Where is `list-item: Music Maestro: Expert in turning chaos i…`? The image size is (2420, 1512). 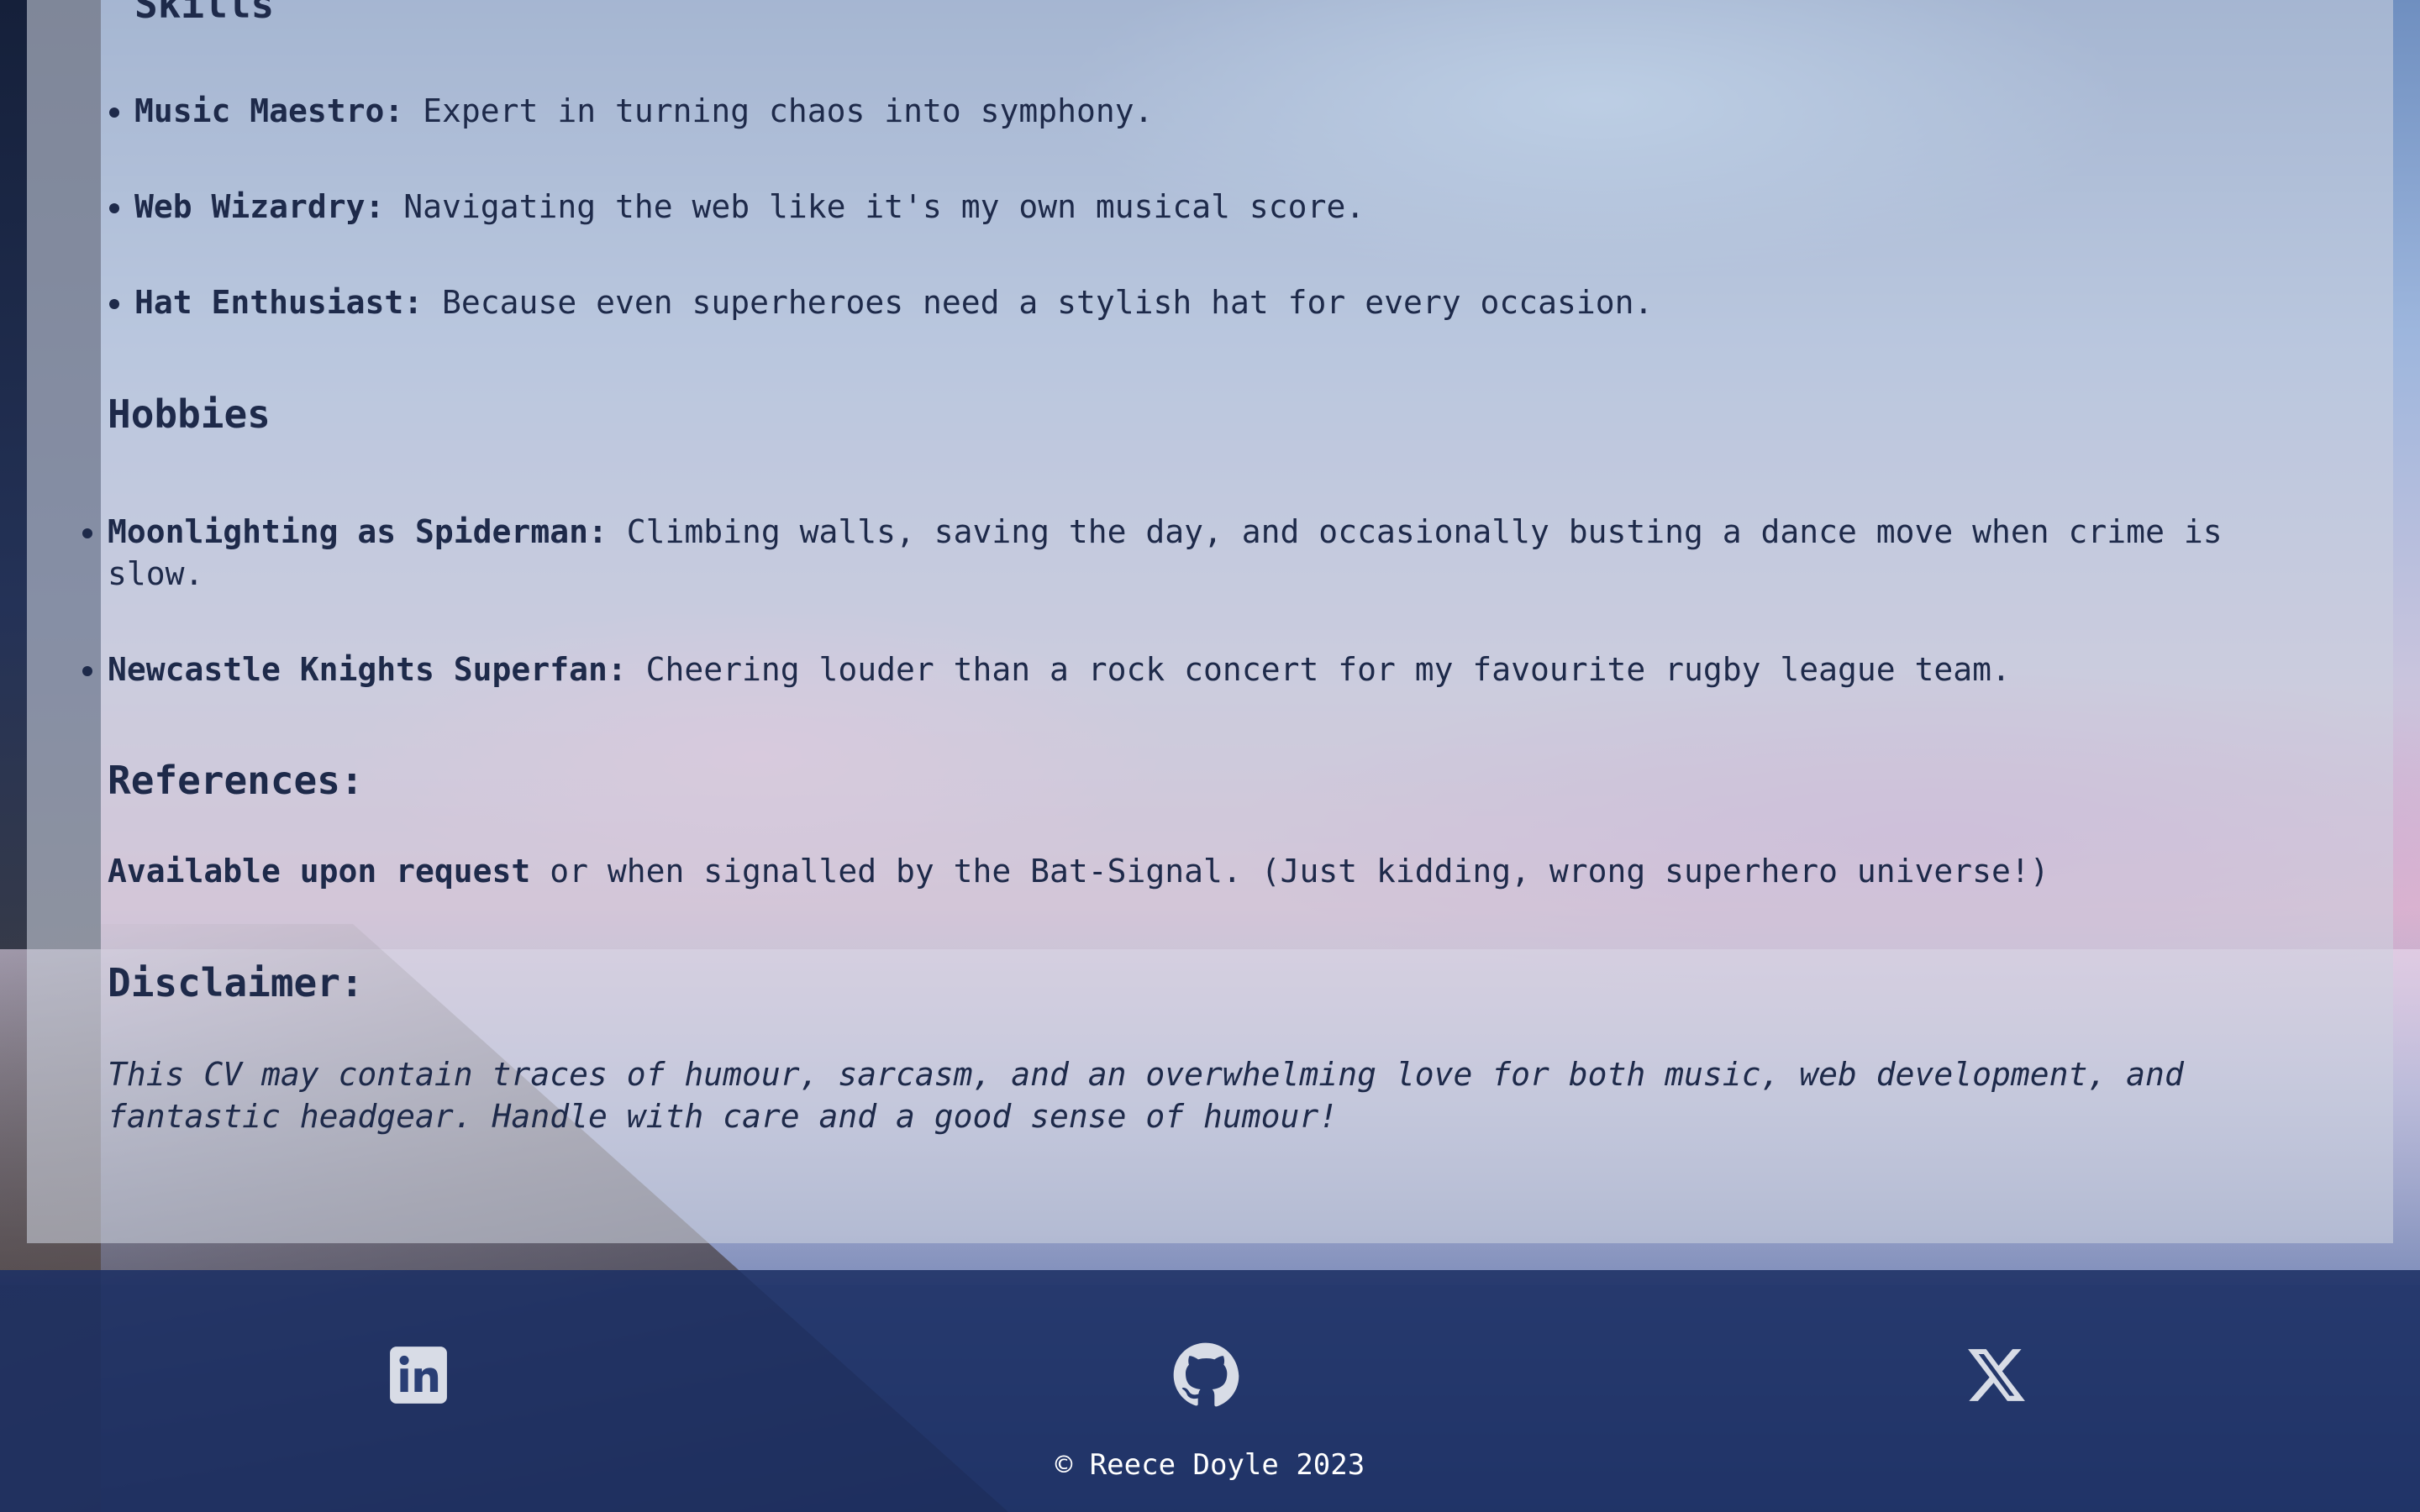 list-item: Music Maestro: Expert in turning chaos i… is located at coordinates (1214, 111).